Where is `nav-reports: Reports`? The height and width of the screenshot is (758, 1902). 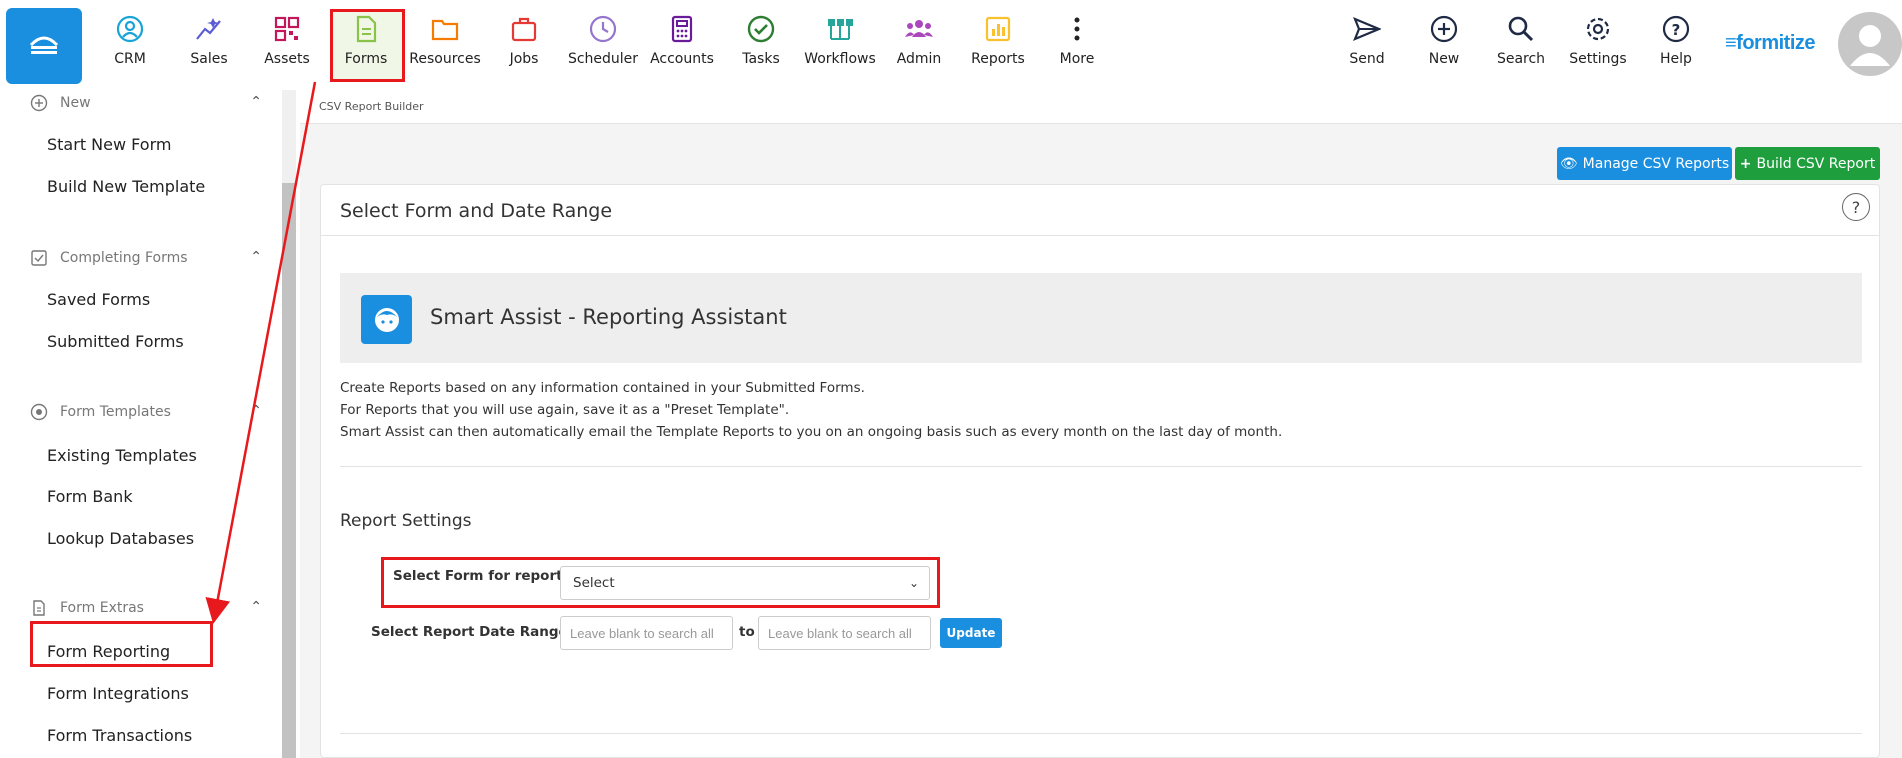 nav-reports: Reports is located at coordinates (998, 44).